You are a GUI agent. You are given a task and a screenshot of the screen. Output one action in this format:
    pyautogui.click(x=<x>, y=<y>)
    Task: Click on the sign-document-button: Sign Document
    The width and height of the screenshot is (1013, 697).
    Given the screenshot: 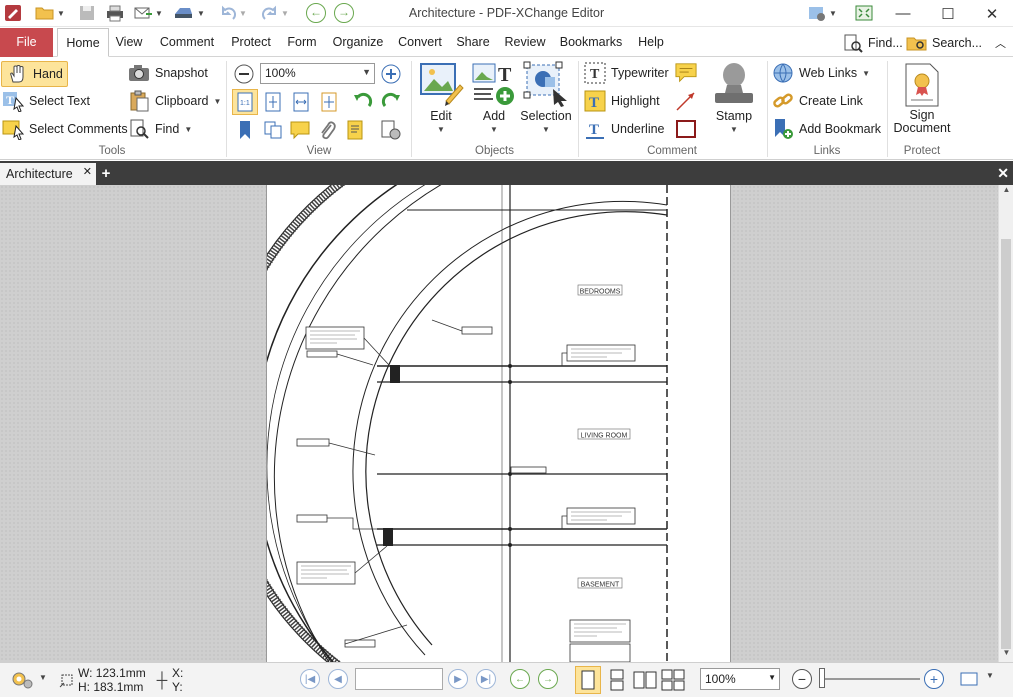 What is the action you would take?
    pyautogui.click(x=922, y=99)
    